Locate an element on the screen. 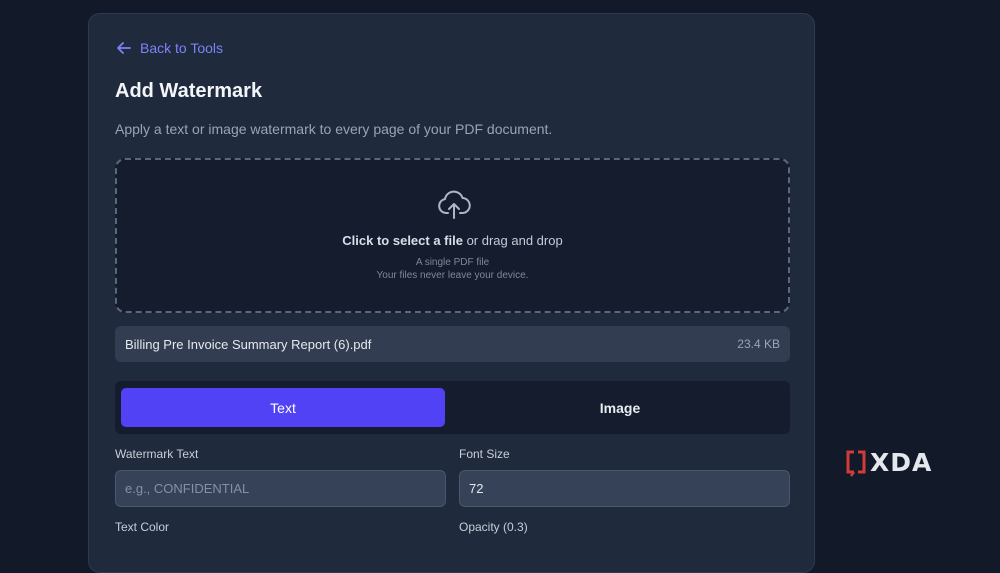 The image size is (1000, 573). watermark-text-label: Watermark Text is located at coordinates (157, 454).